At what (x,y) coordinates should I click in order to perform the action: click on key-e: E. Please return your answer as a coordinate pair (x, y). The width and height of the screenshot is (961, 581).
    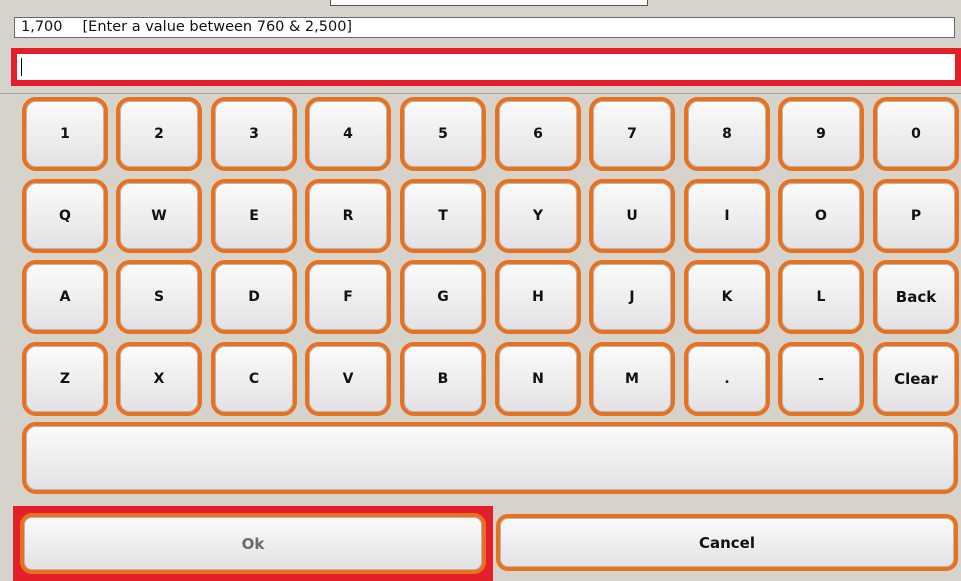
    Looking at the image, I should click on (254, 216).